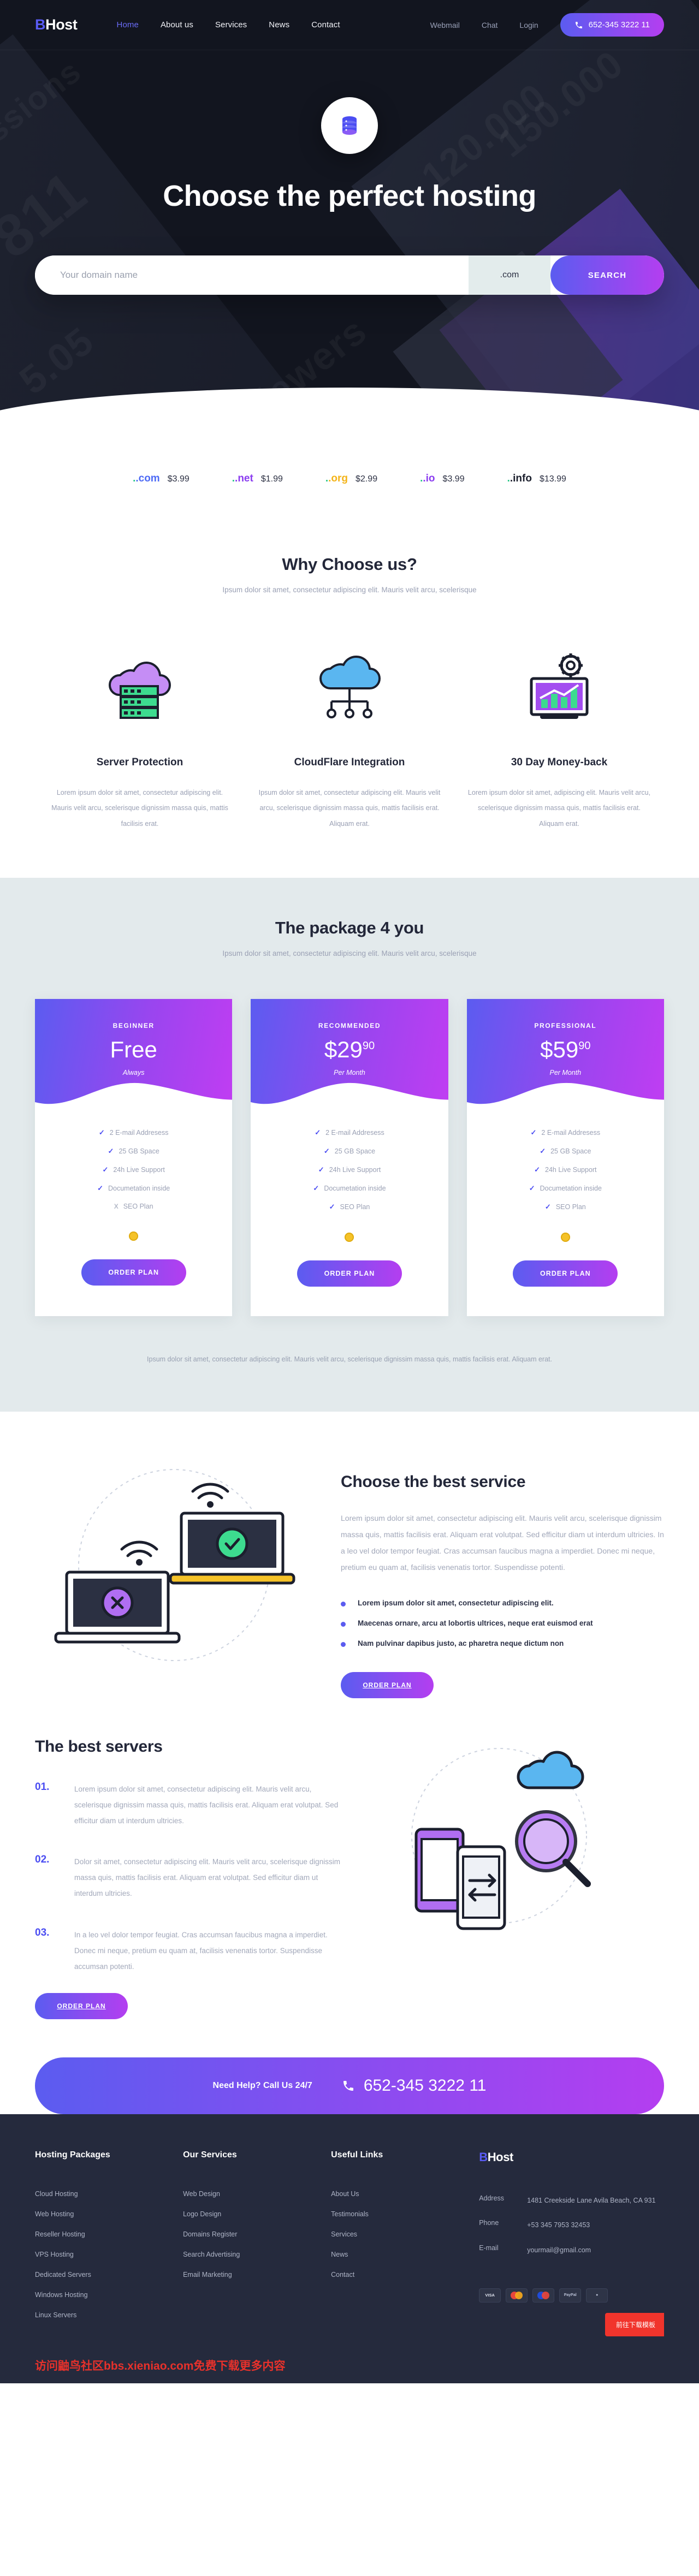 The image size is (699, 2576). What do you see at coordinates (55, 2315) in the screenshot?
I see `footer-link: Linux Servers` at bounding box center [55, 2315].